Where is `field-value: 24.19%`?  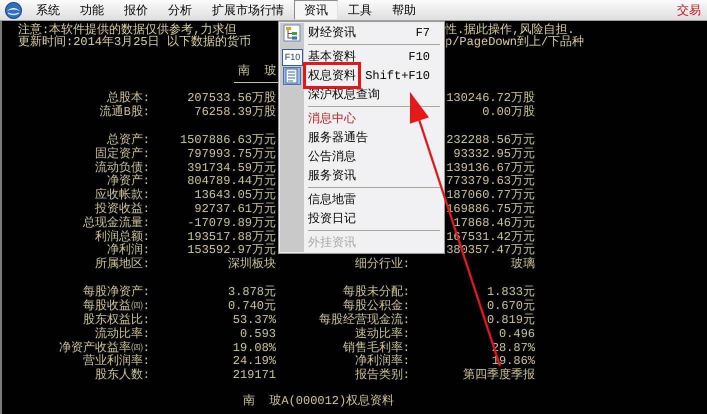 field-value: 24.19% is located at coordinates (254, 362).